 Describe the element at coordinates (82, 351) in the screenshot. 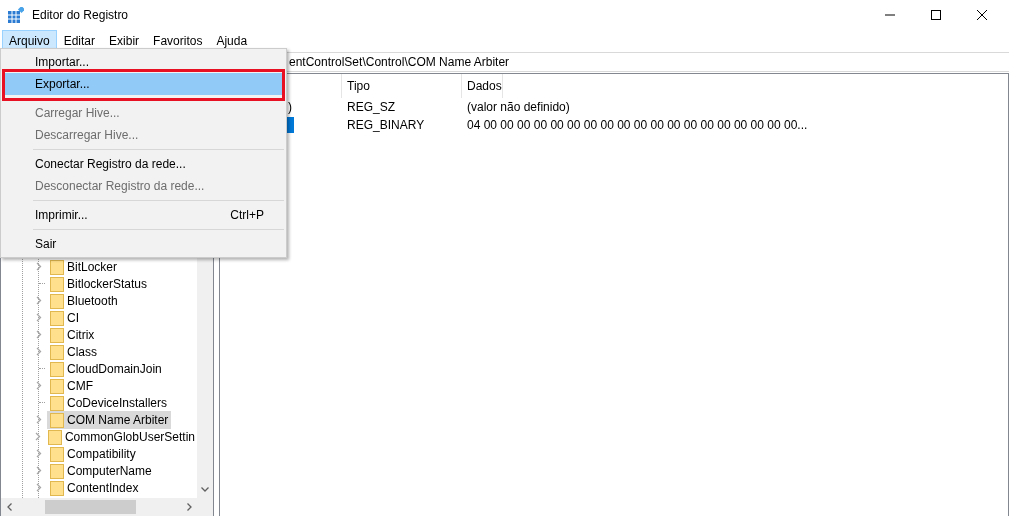

I see `tree-item: Class` at that location.